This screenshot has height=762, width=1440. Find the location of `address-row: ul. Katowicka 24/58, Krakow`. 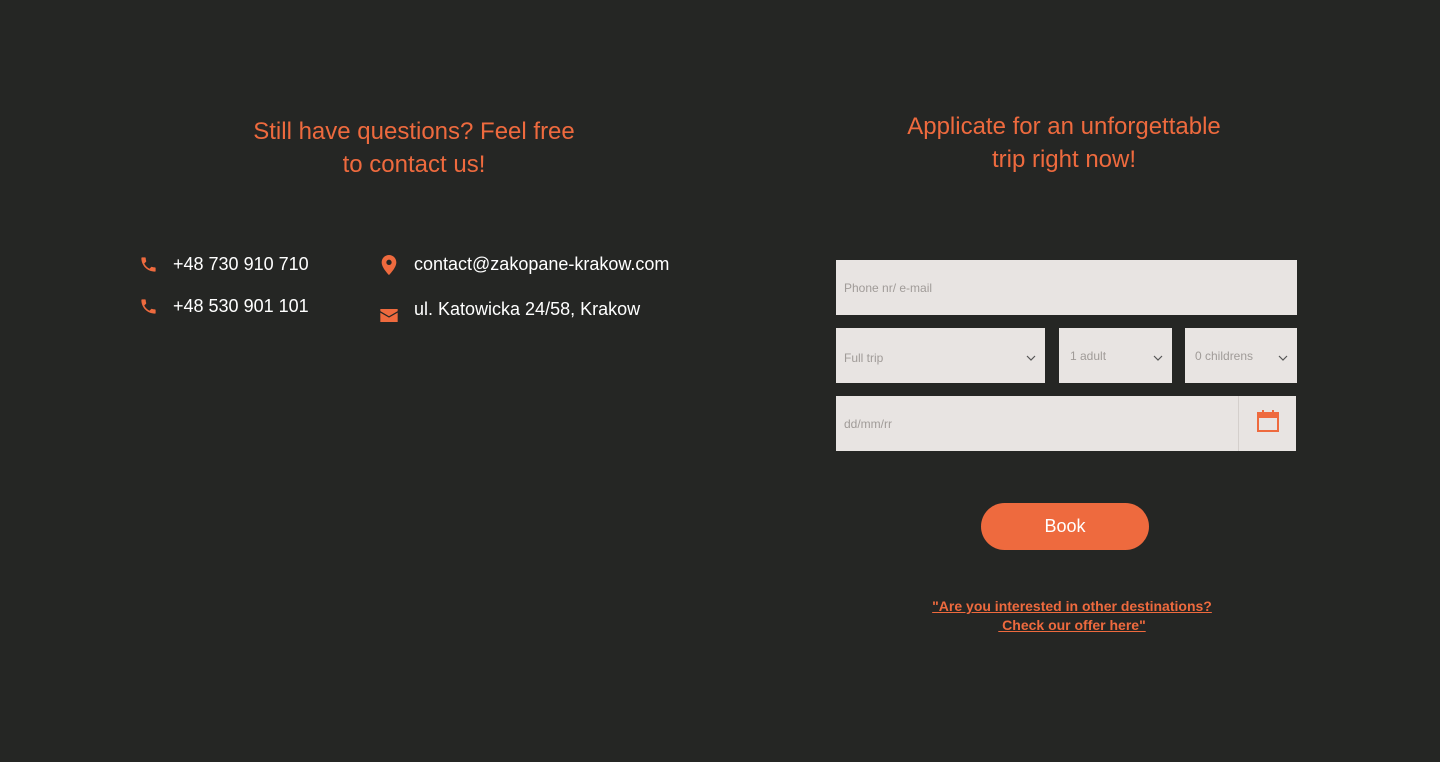

address-row: ul. Katowicka 24/58, Krakow is located at coordinates (509, 309).